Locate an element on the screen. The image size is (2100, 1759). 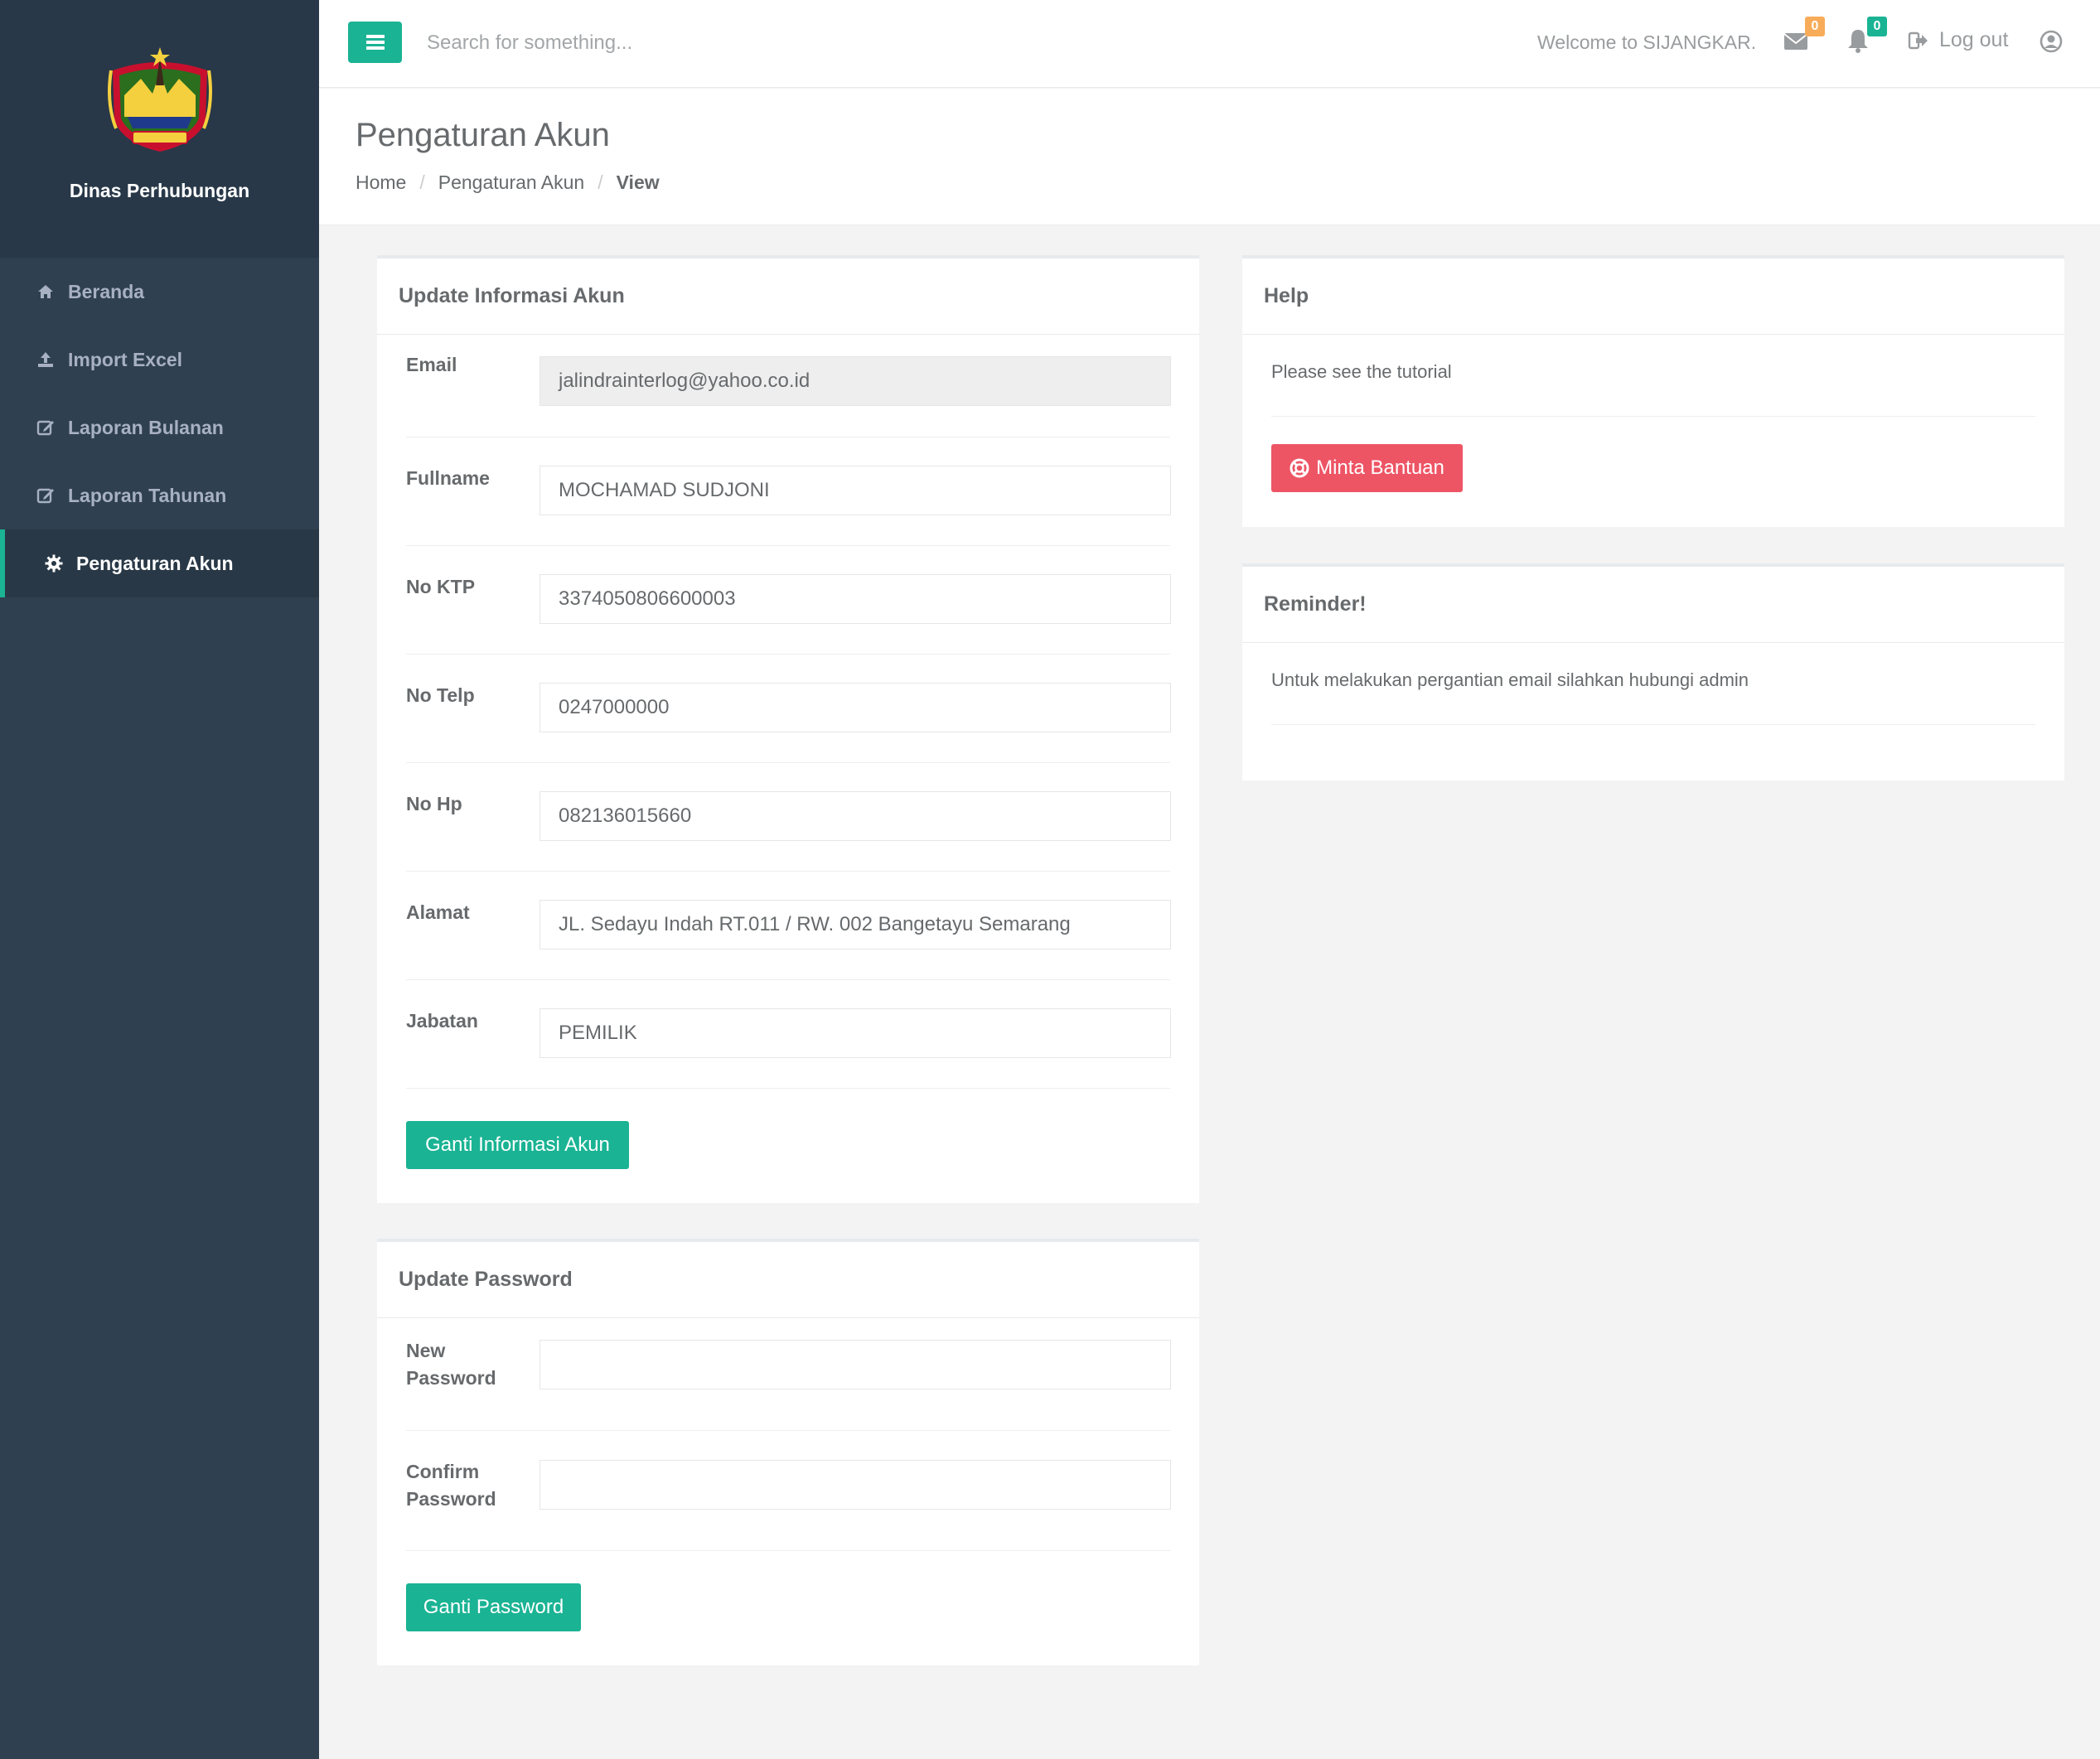
panel-title: Update Password is located at coordinates (788, 1280).